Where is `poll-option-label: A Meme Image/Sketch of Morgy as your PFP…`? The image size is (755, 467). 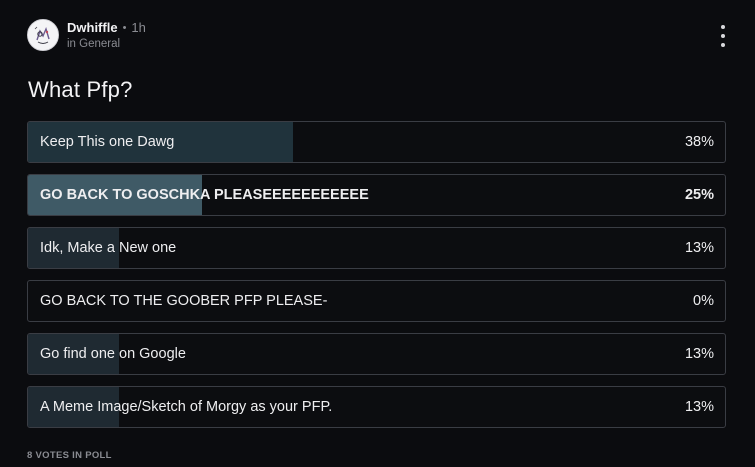
poll-option-label: A Meme Image/Sketch of Morgy as your PFP… is located at coordinates (186, 407).